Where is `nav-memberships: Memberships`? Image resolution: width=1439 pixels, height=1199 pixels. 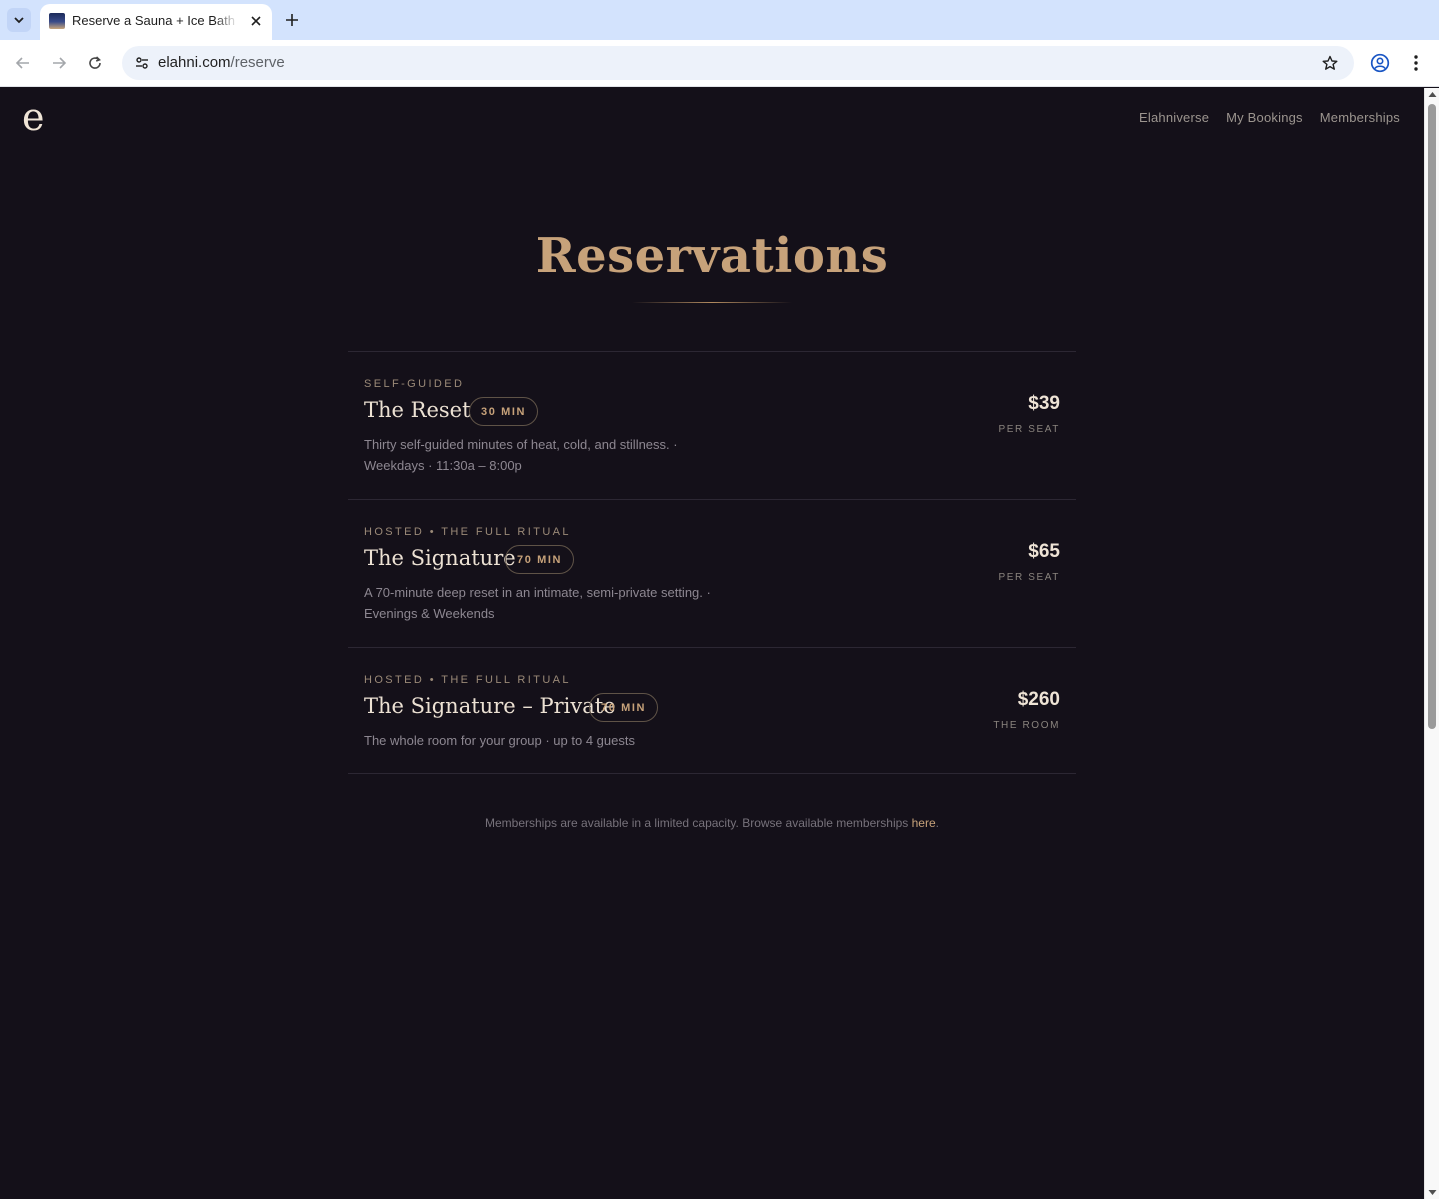 nav-memberships: Memberships is located at coordinates (1360, 117).